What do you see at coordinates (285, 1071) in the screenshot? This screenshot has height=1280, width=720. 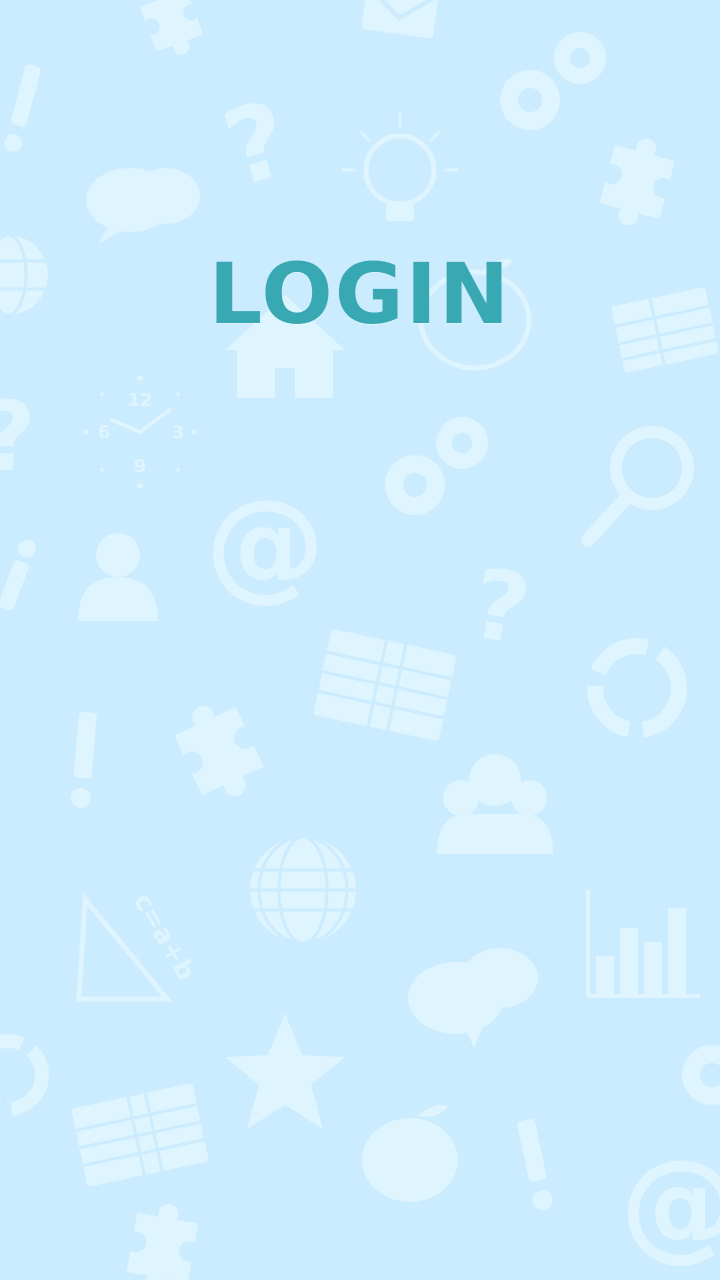 I see `star-icon` at bounding box center [285, 1071].